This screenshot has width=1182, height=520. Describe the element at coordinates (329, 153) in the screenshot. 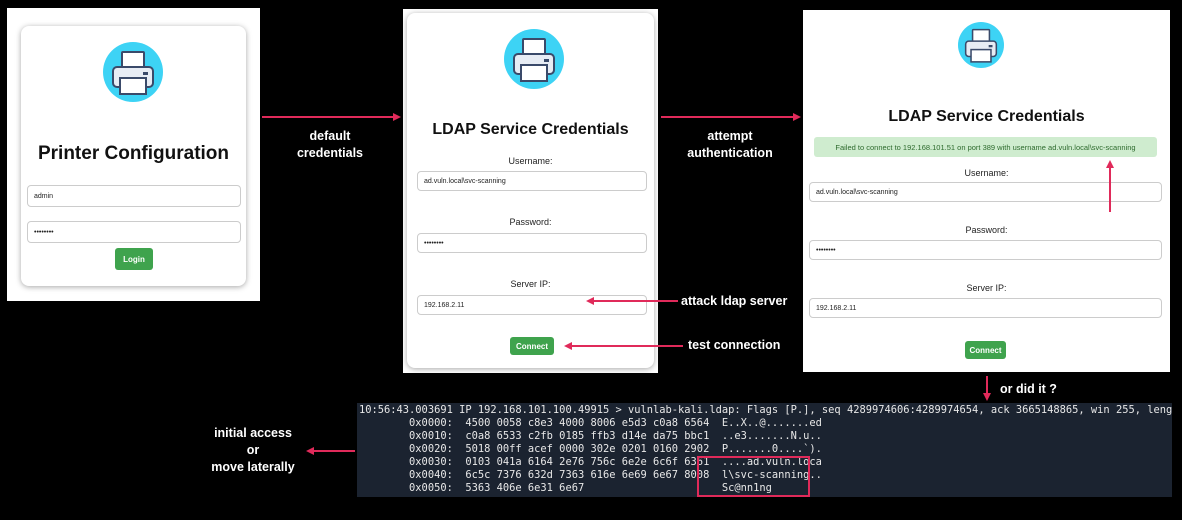

I see `annotation-line: credentials` at that location.